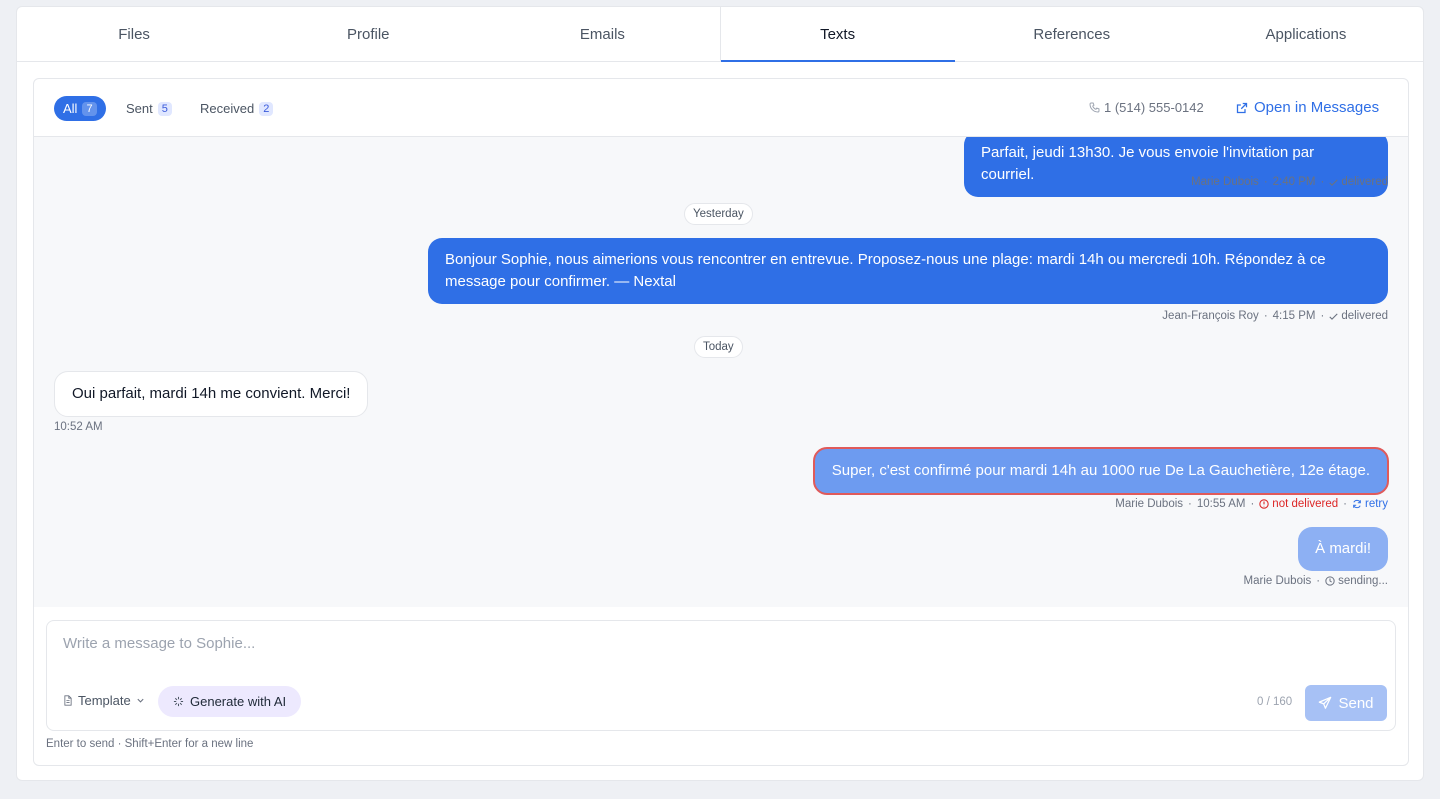 Image resolution: width=1440 pixels, height=799 pixels. I want to click on texts-toolbar: All 7 Sent 5 Received 2 1 (514) 555-0142, so click(721, 108).